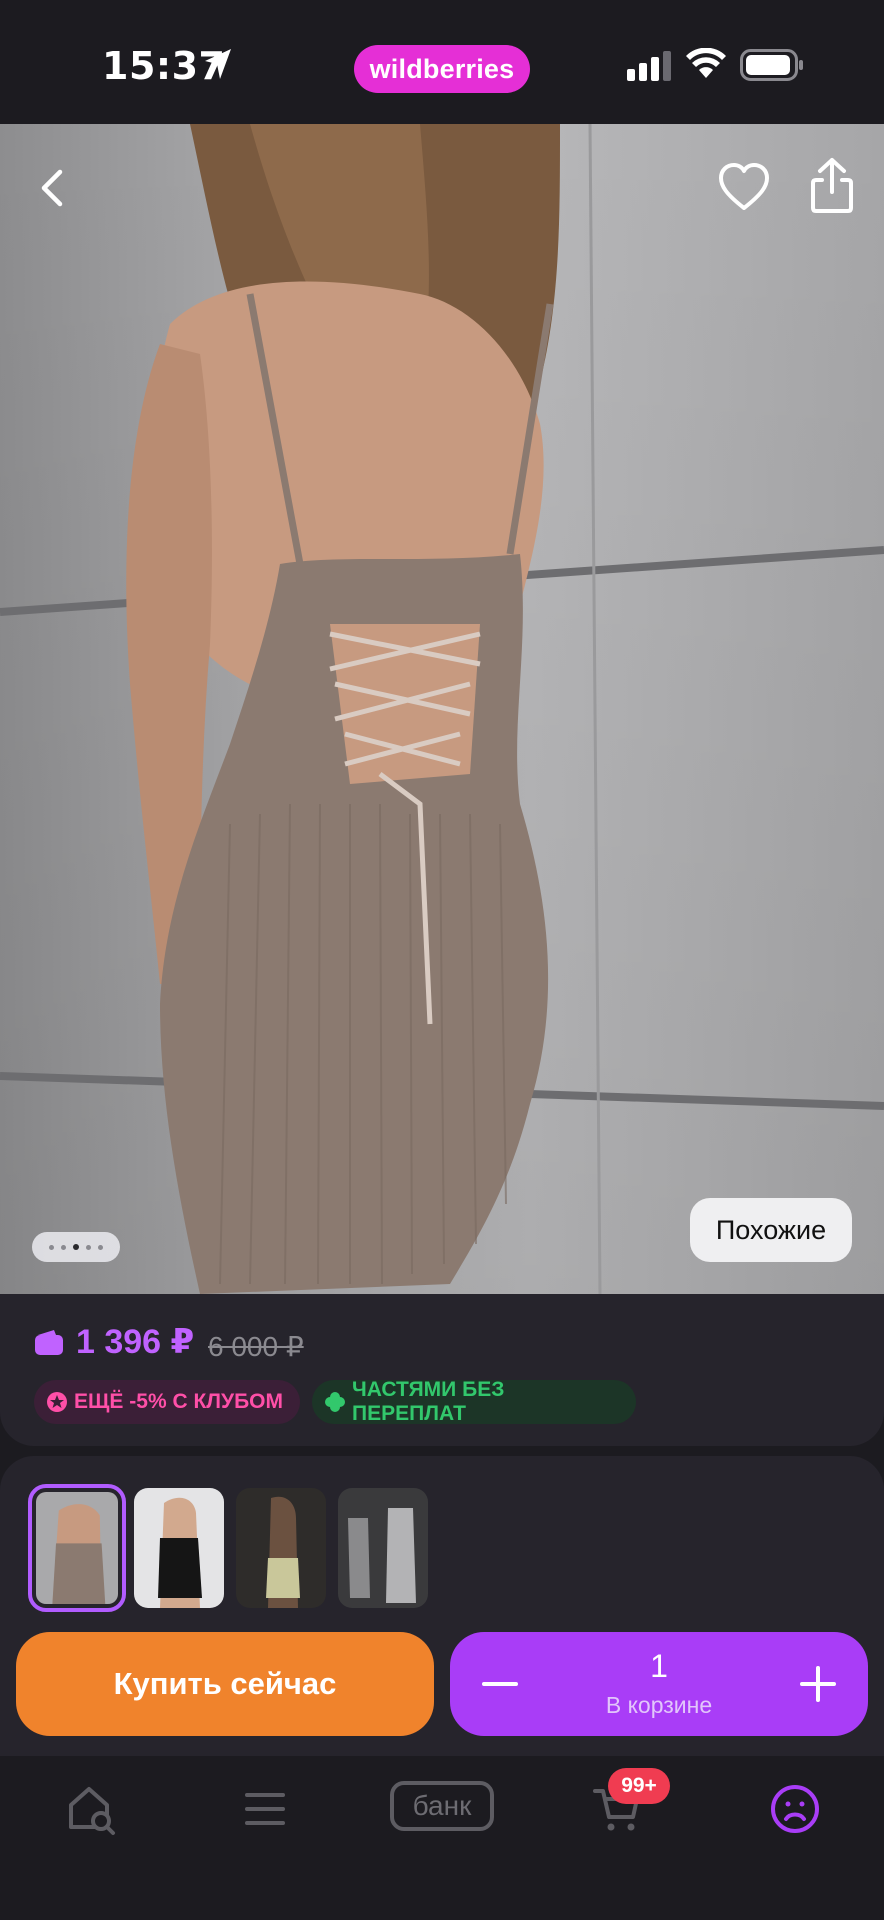  Describe the element at coordinates (335, 1402) in the screenshot. I see `clover-icon` at that location.